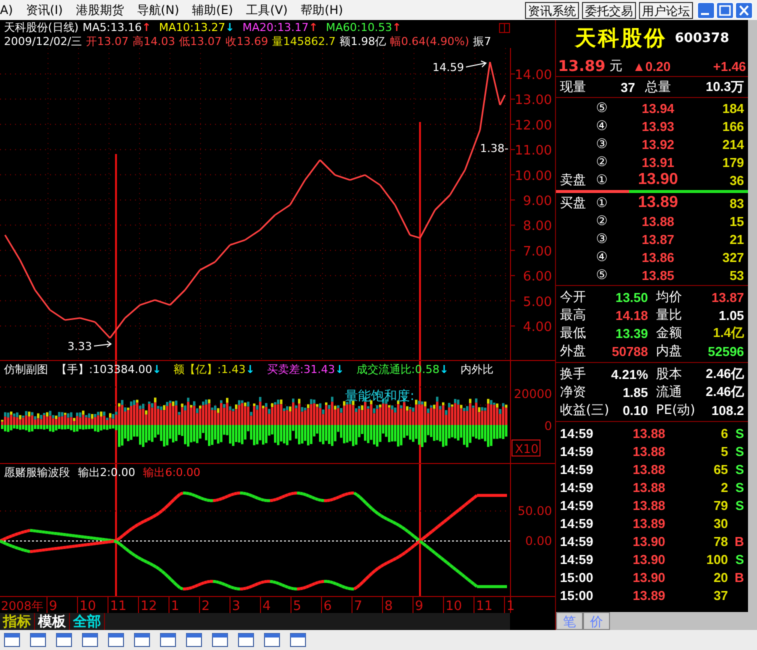 Image resolution: width=757 pixels, height=650 pixels. I want to click on field-value: 1.85, so click(635, 392).